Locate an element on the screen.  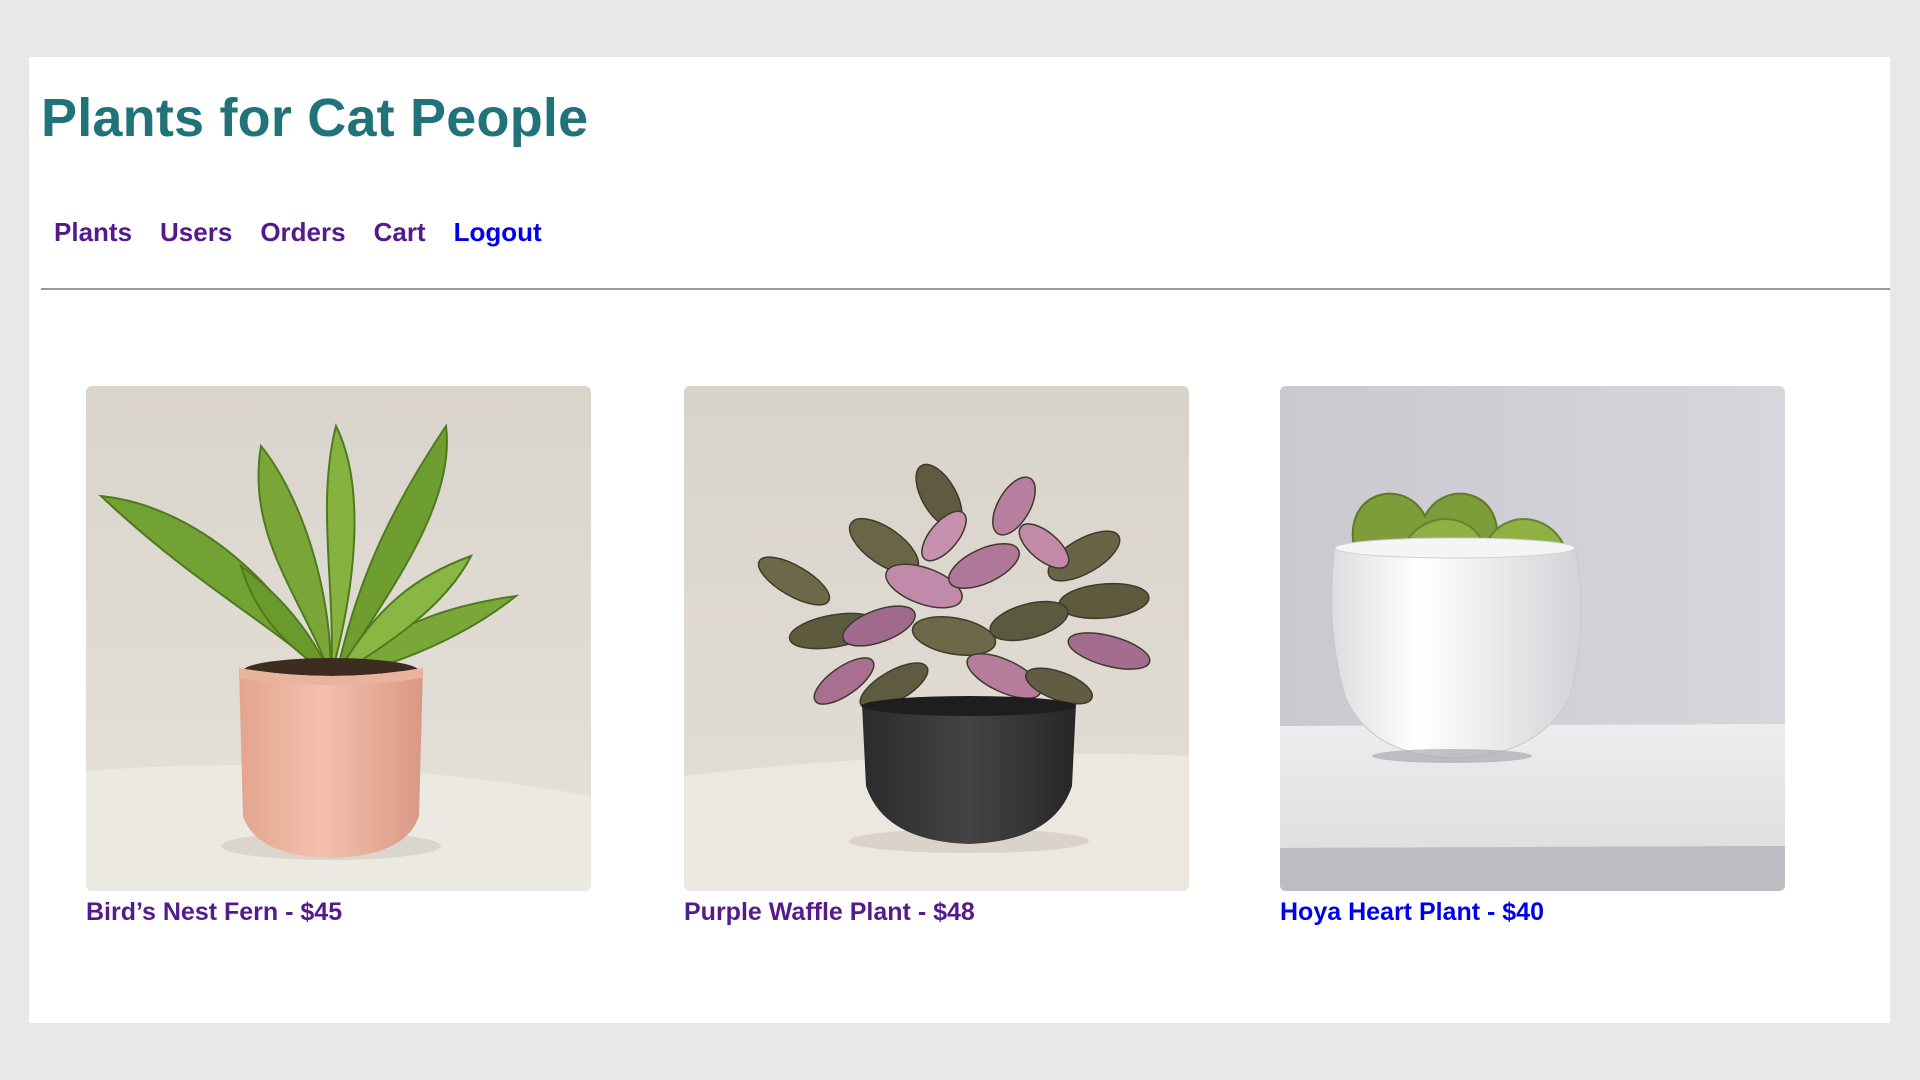
product-image-hoya-heart-plant is located at coordinates (1532, 638).